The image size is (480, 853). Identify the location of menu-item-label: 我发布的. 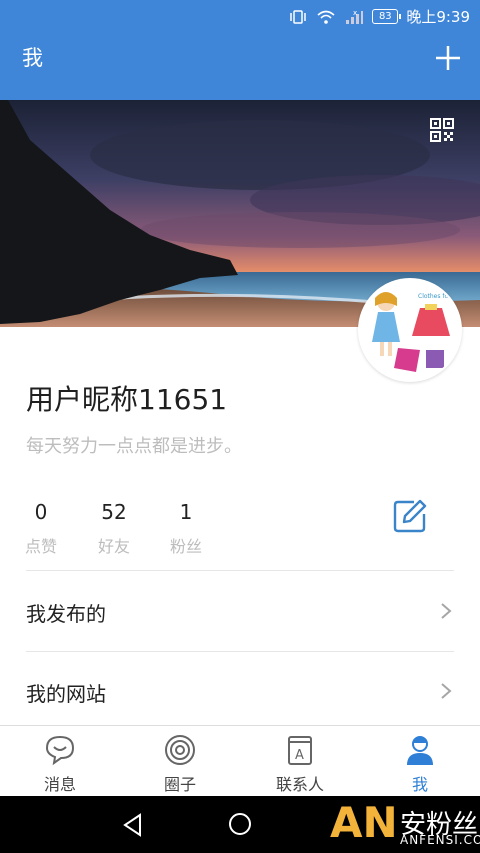
(66, 614).